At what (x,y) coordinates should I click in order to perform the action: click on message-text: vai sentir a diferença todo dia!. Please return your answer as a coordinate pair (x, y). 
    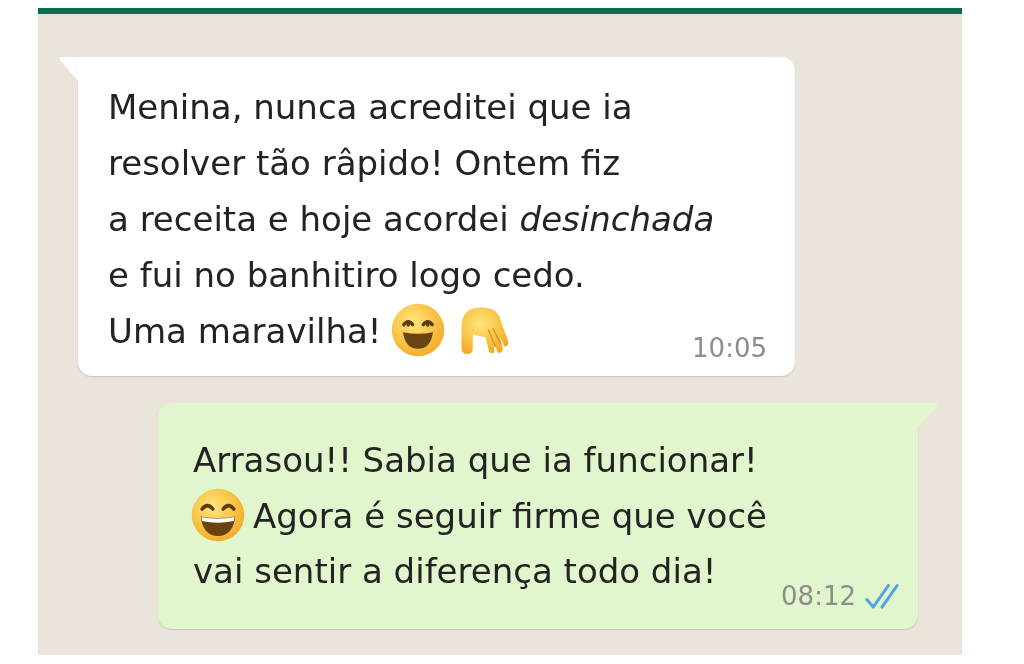
    Looking at the image, I should click on (455, 571).